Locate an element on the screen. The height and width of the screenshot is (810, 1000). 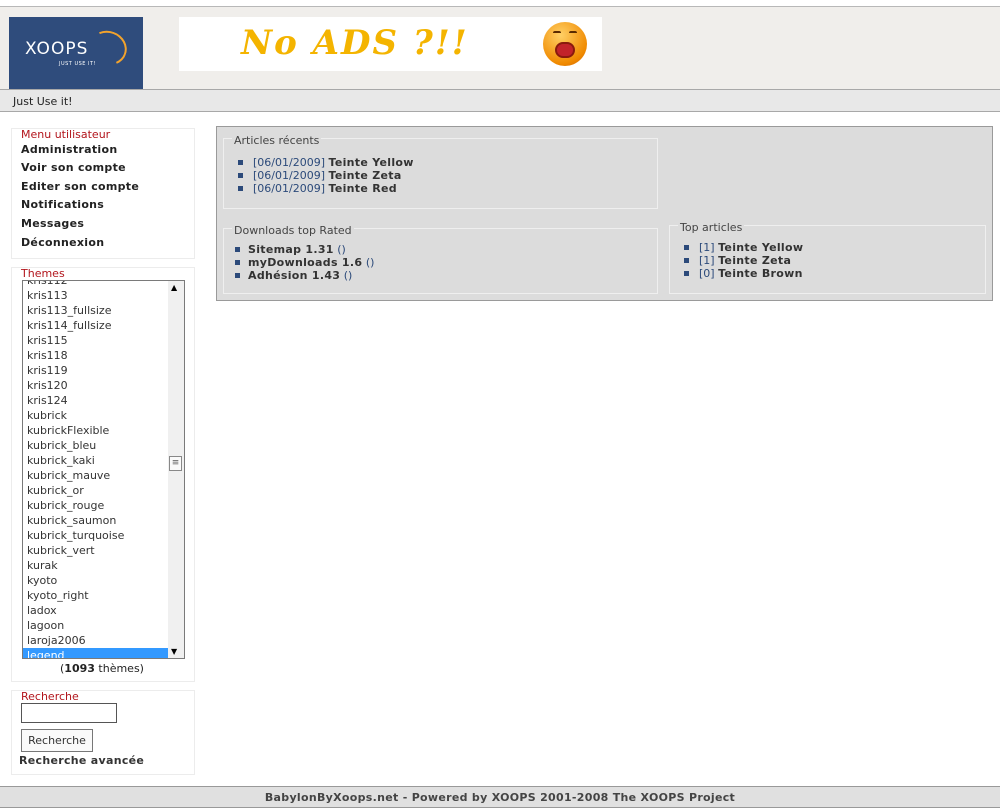
scroll-down-arrow-icon: ▼ is located at coordinates (174, 651).